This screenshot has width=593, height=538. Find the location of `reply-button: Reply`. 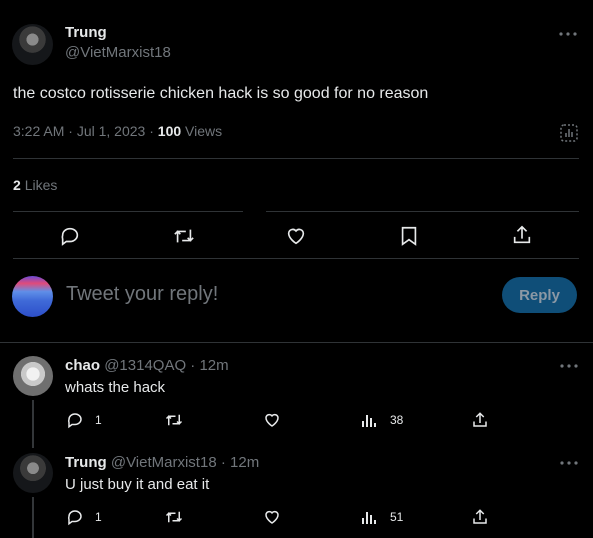

reply-button: Reply is located at coordinates (539, 295).